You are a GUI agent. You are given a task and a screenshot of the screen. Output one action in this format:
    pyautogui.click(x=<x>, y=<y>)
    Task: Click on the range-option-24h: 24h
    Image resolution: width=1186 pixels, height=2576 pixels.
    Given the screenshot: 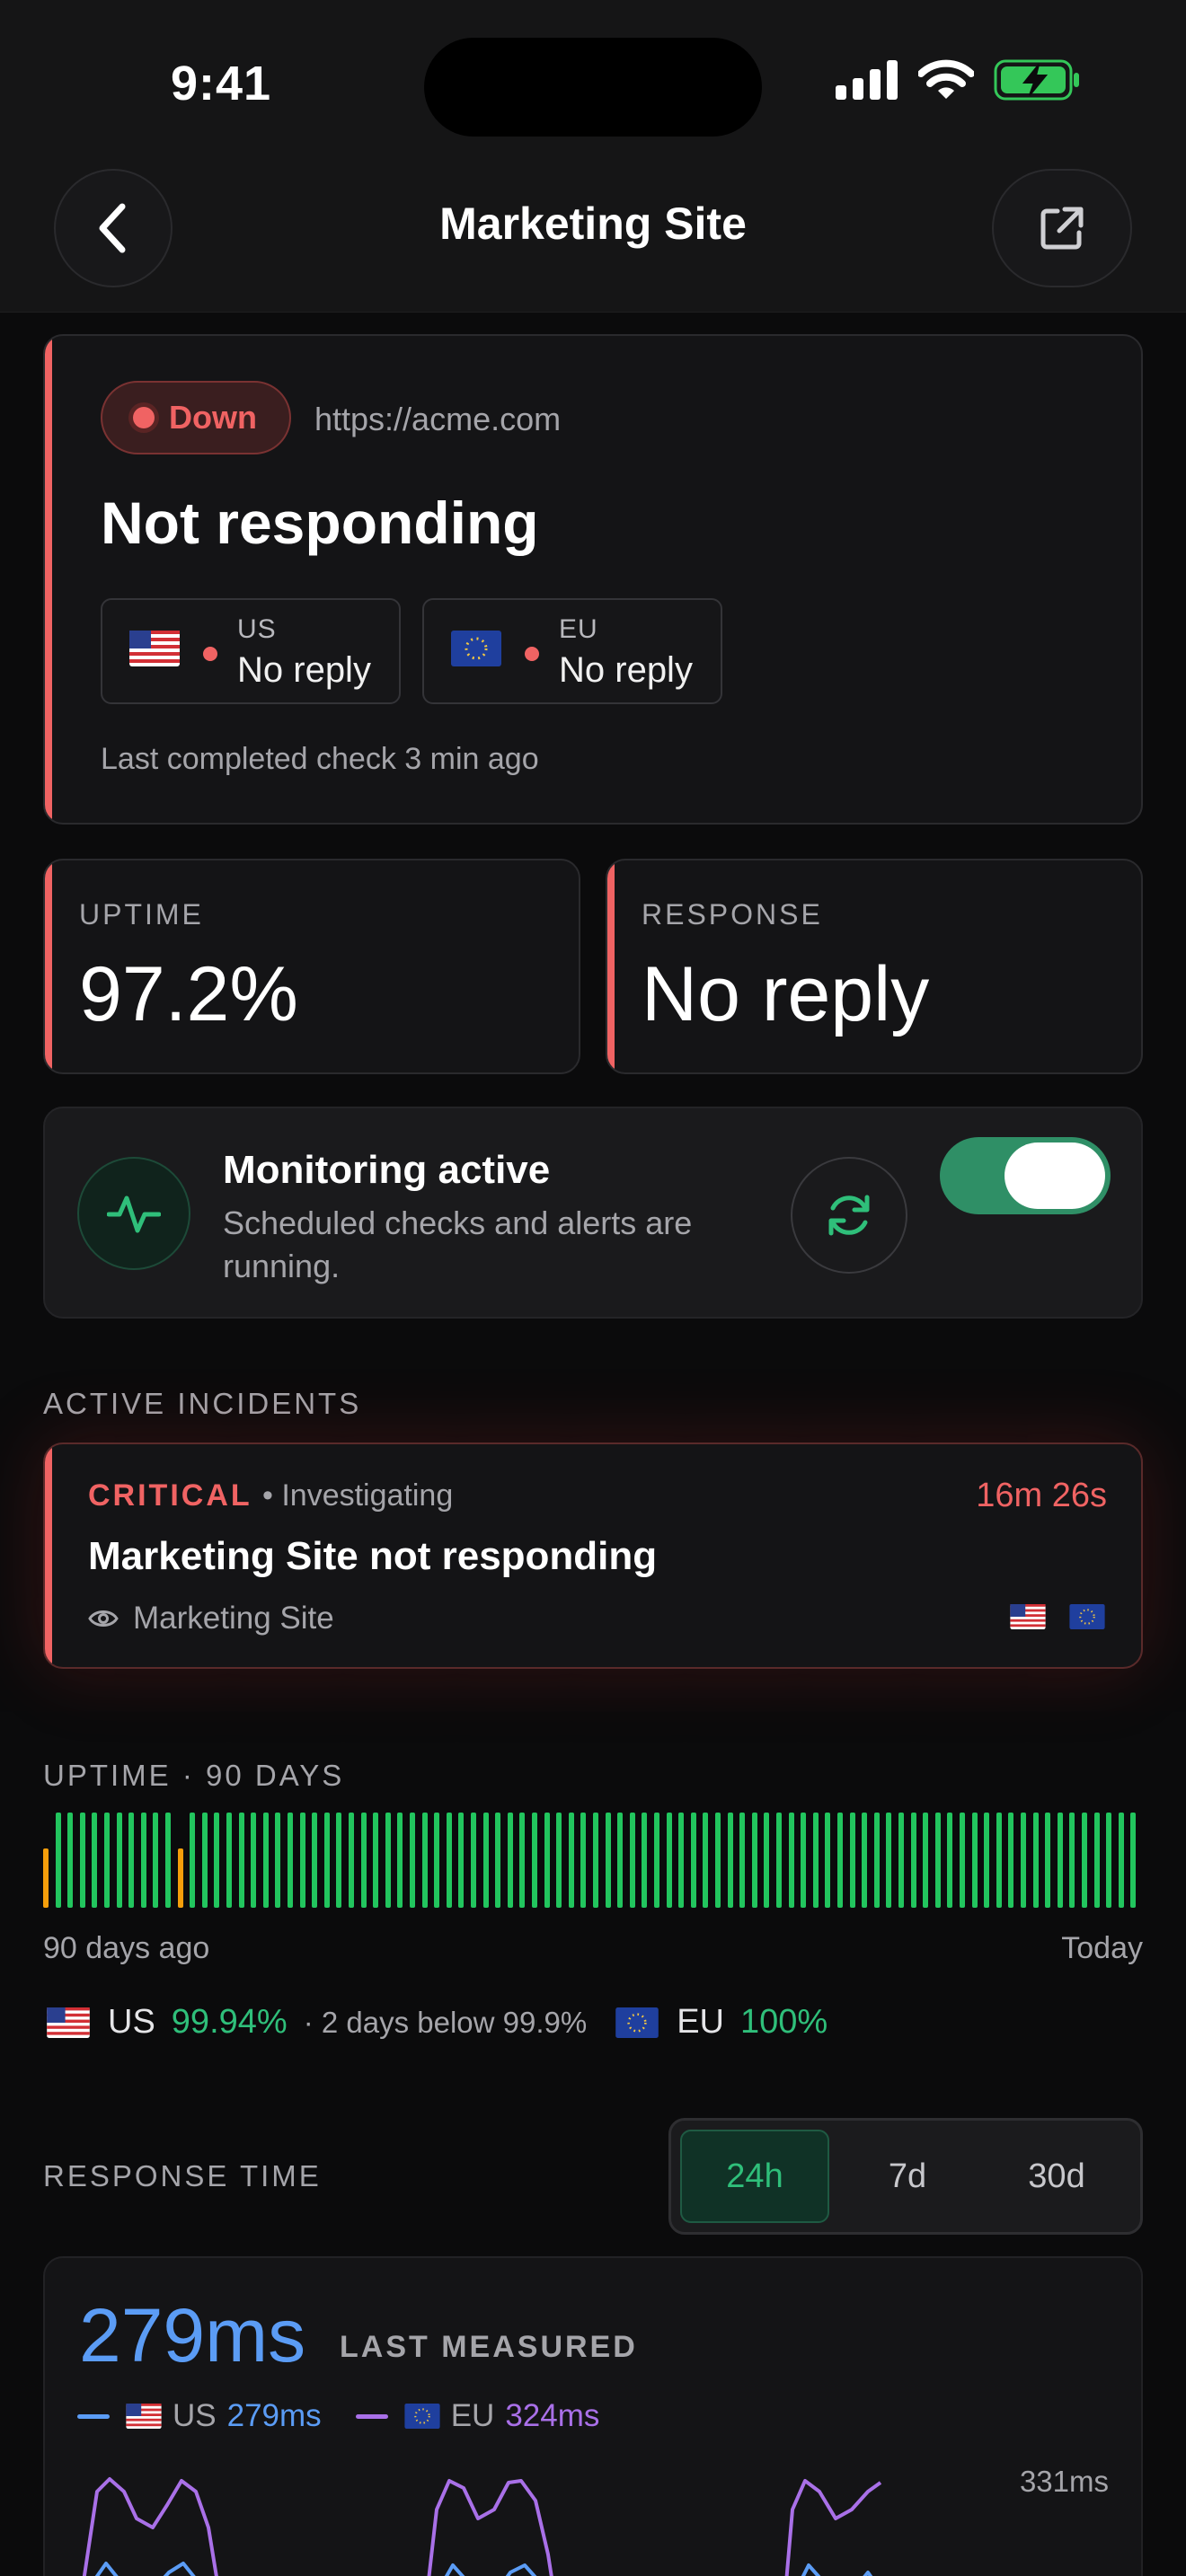 What is the action you would take?
    pyautogui.click(x=754, y=2176)
    